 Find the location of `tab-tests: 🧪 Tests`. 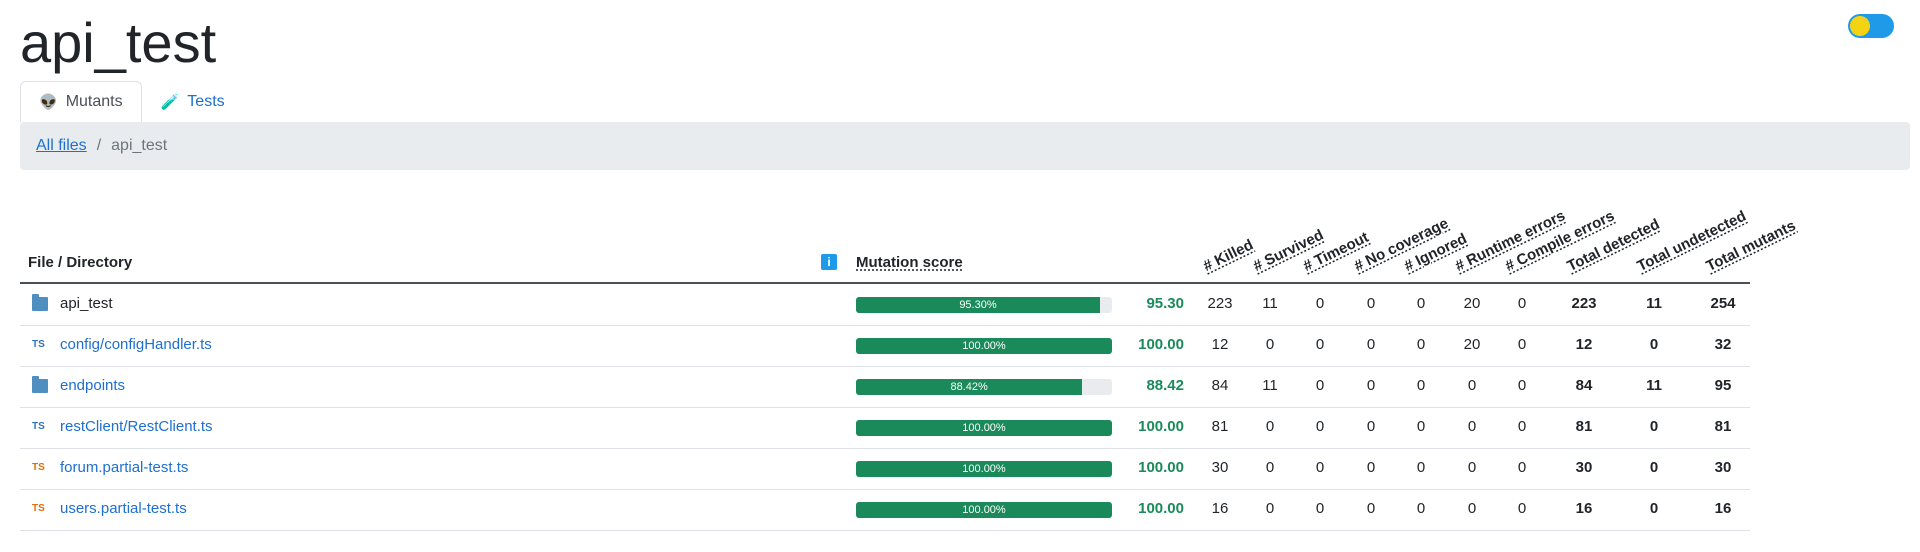

tab-tests: 🧪 Tests is located at coordinates (193, 102).